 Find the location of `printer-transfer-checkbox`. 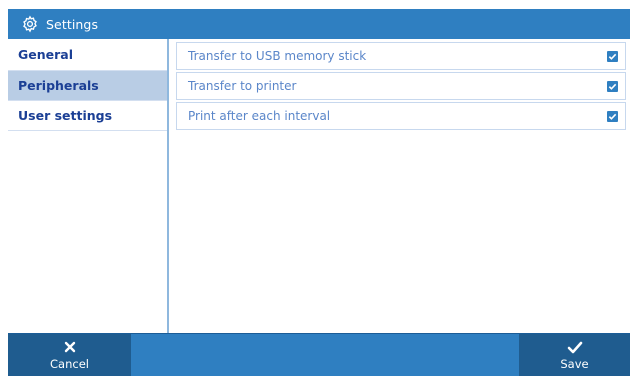

printer-transfer-checkbox is located at coordinates (612, 86).